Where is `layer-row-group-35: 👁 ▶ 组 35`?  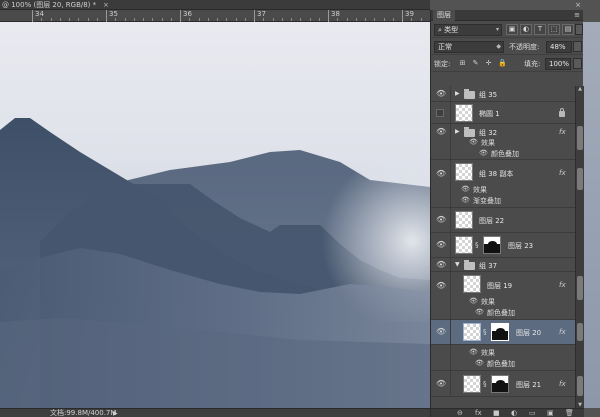 layer-row-group-35: 👁 ▶ 组 35 is located at coordinates (503, 94).